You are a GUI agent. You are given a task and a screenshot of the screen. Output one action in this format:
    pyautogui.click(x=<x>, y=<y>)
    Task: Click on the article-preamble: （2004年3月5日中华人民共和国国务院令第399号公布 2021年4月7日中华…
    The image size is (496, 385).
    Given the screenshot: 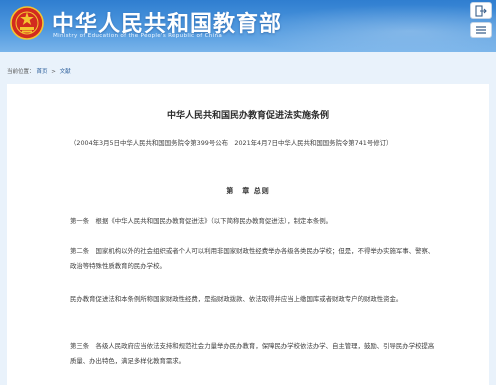 What is the action you would take?
    pyautogui.click(x=231, y=143)
    